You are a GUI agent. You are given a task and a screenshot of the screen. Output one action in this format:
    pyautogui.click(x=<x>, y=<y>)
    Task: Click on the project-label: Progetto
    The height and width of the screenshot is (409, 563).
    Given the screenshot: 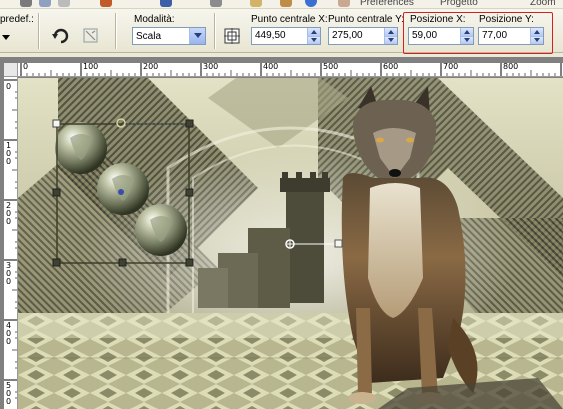 What is the action you would take?
    pyautogui.click(x=459, y=4)
    